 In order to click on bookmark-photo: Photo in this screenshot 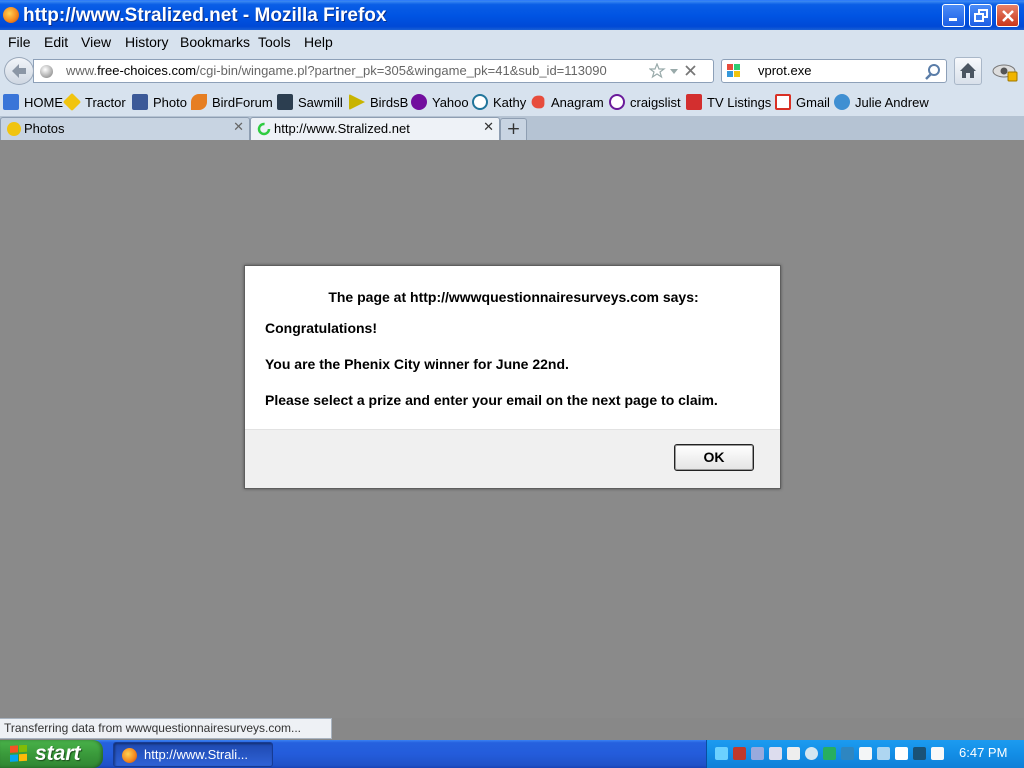, I will do `click(159, 102)`.